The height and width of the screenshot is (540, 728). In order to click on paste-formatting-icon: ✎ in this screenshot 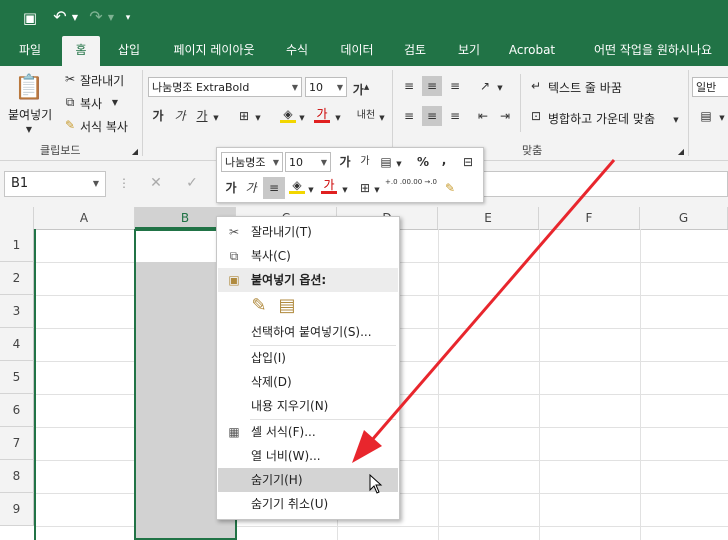, I will do `click(259, 306)`.